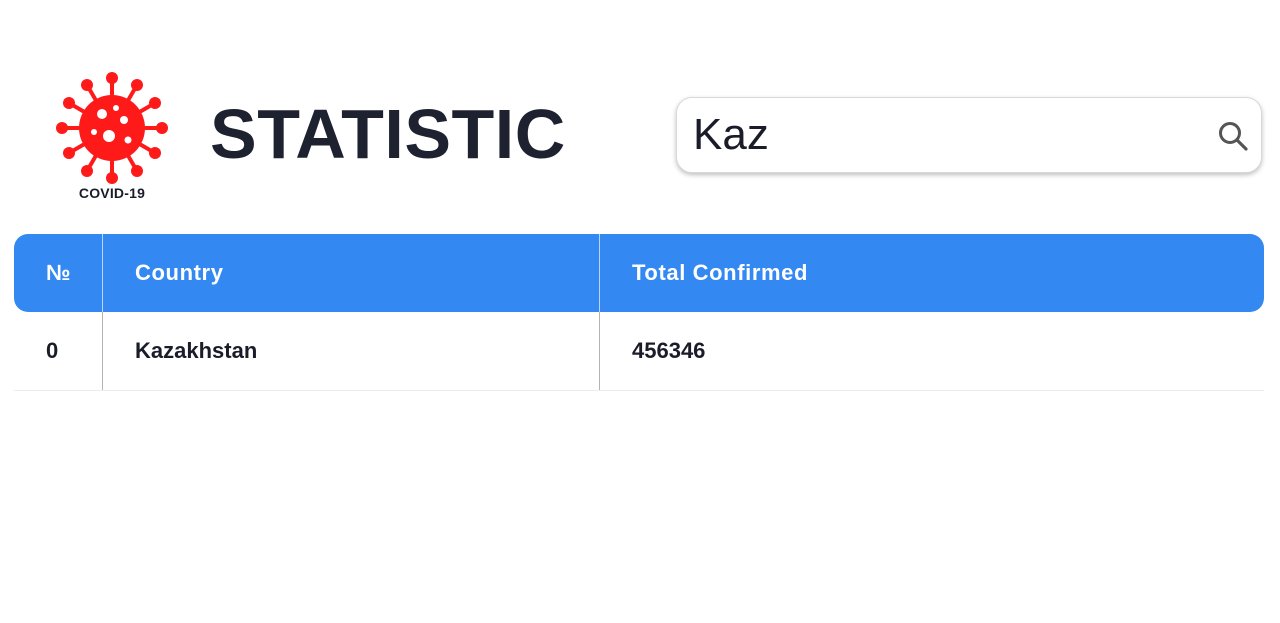 This screenshot has width=1280, height=623. I want to click on column-header-number: №, so click(58, 273).